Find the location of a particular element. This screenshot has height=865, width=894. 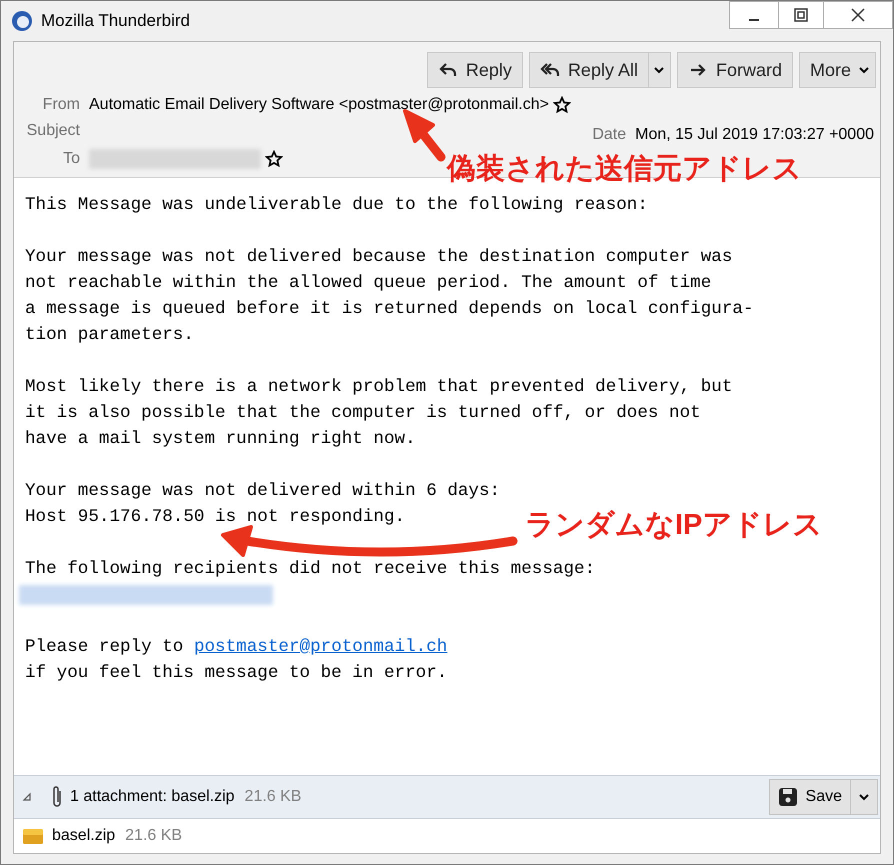

message-line: This Message was undeliverable due to the following reason: is located at coordinates (336, 205).